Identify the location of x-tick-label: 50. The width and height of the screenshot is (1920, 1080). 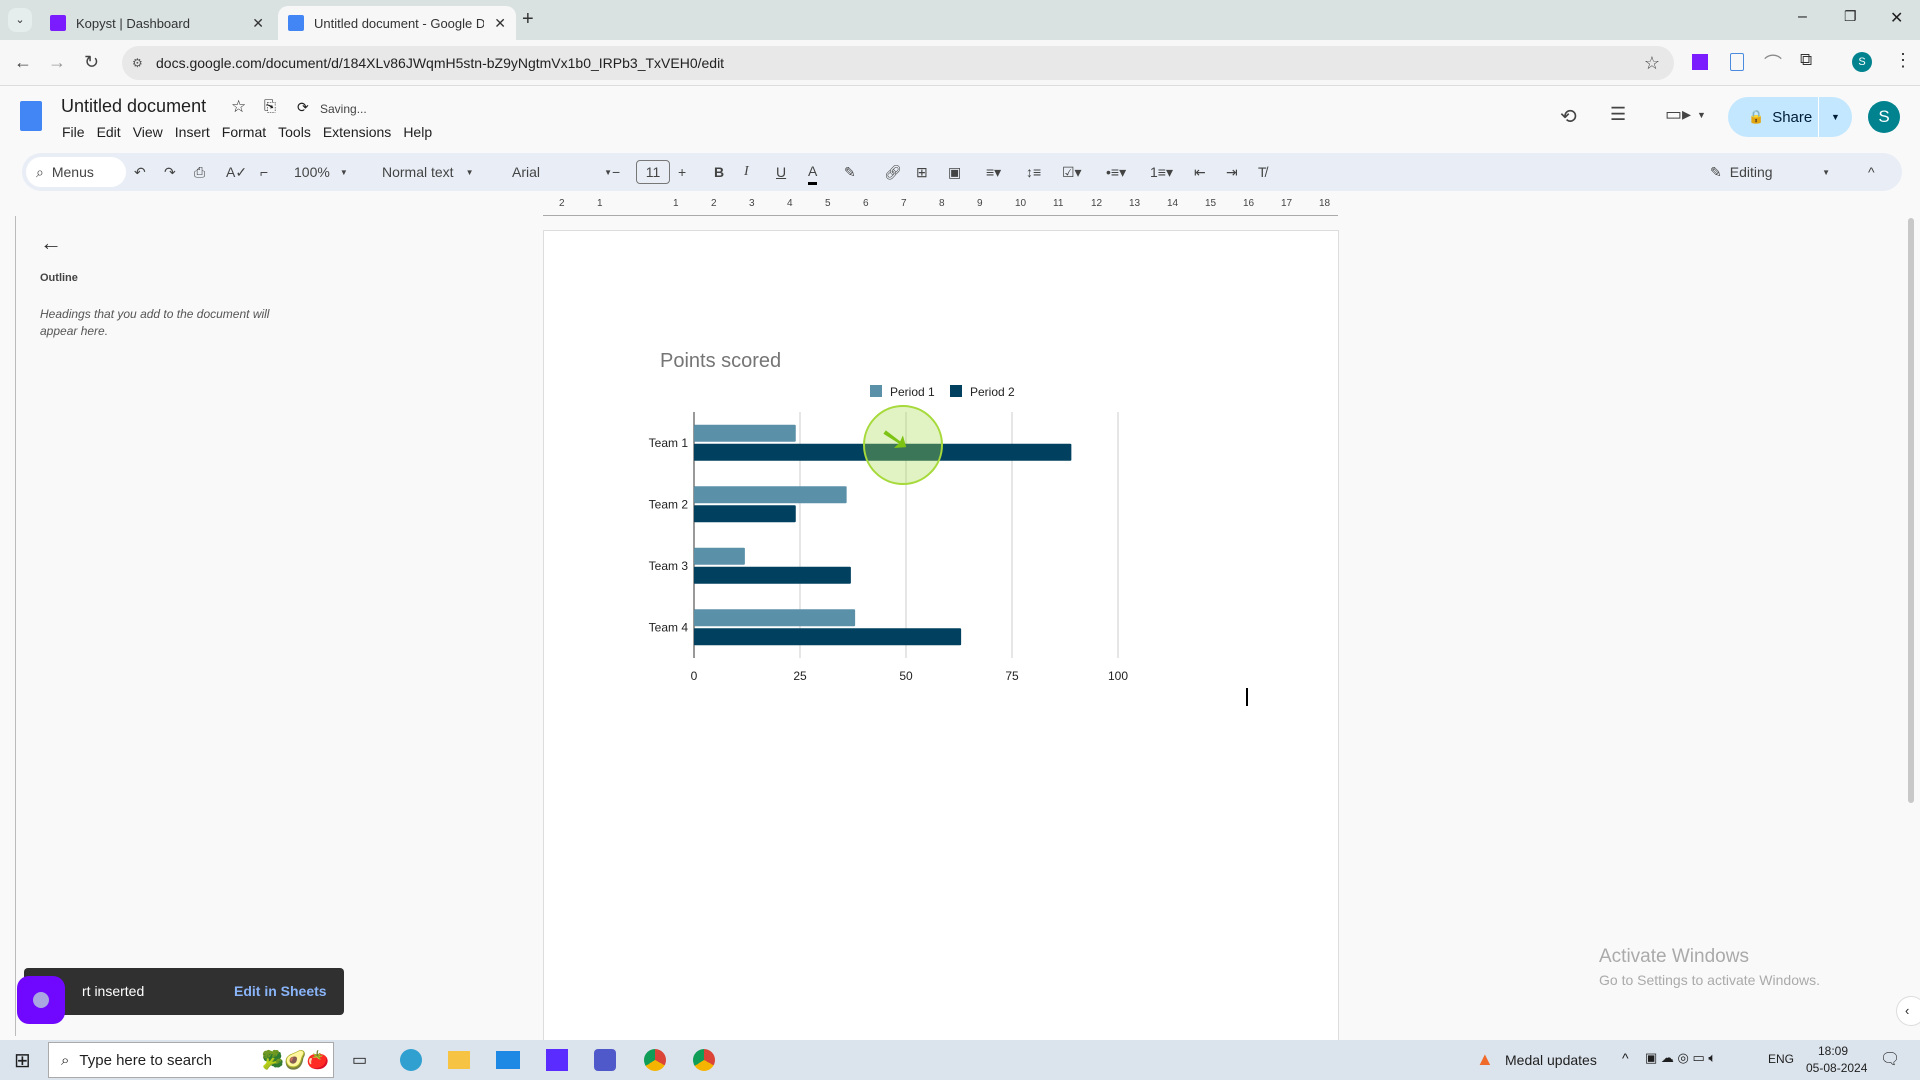
(906, 676).